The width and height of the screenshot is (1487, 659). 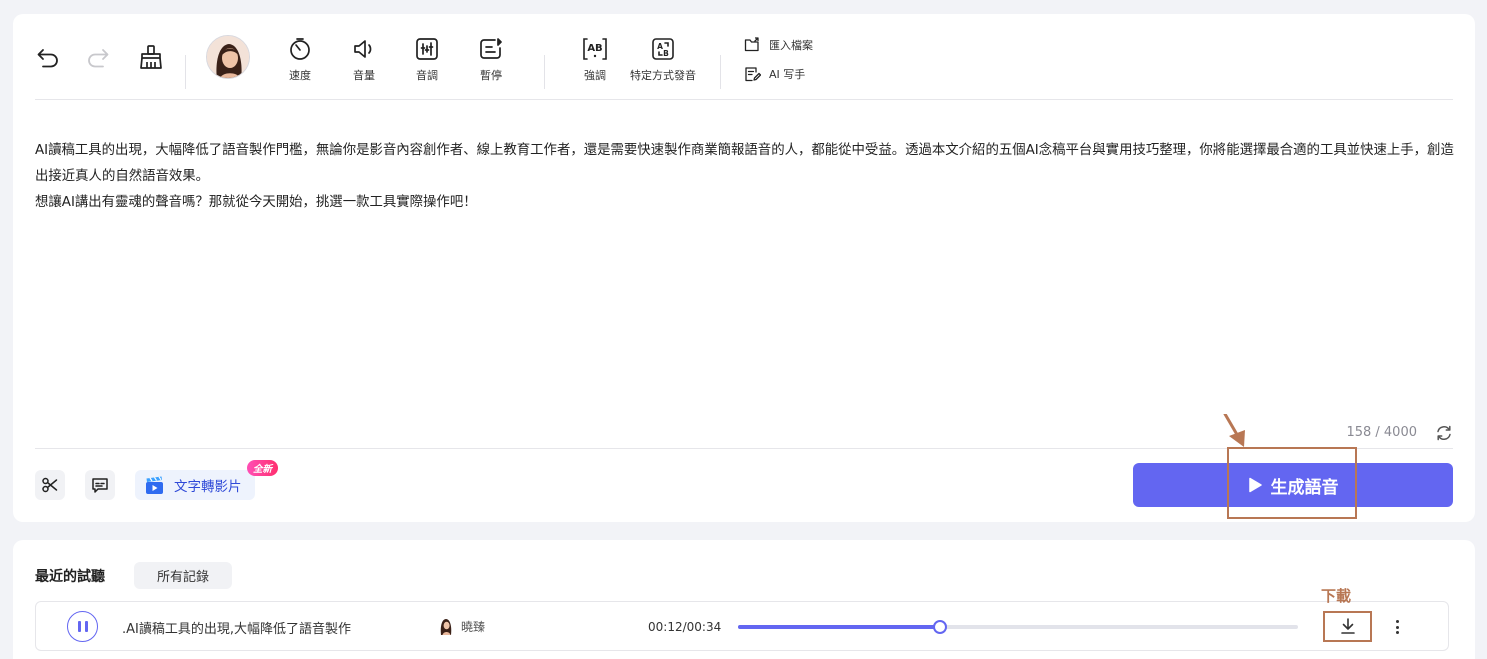 What do you see at coordinates (300, 75) in the screenshot?
I see `speed-label: 速度` at bounding box center [300, 75].